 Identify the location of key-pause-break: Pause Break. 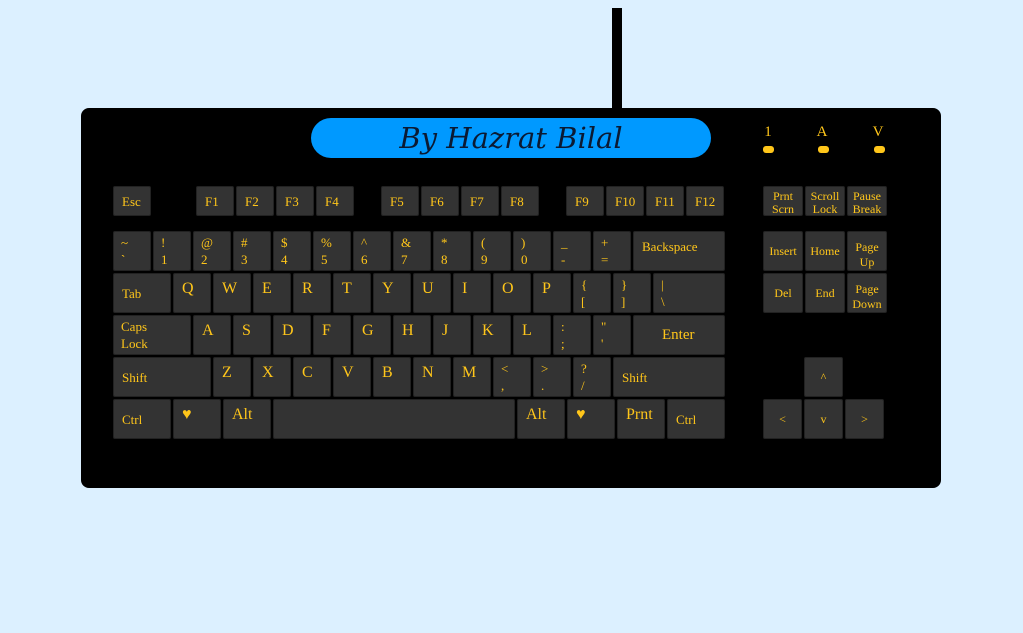
(867, 201).